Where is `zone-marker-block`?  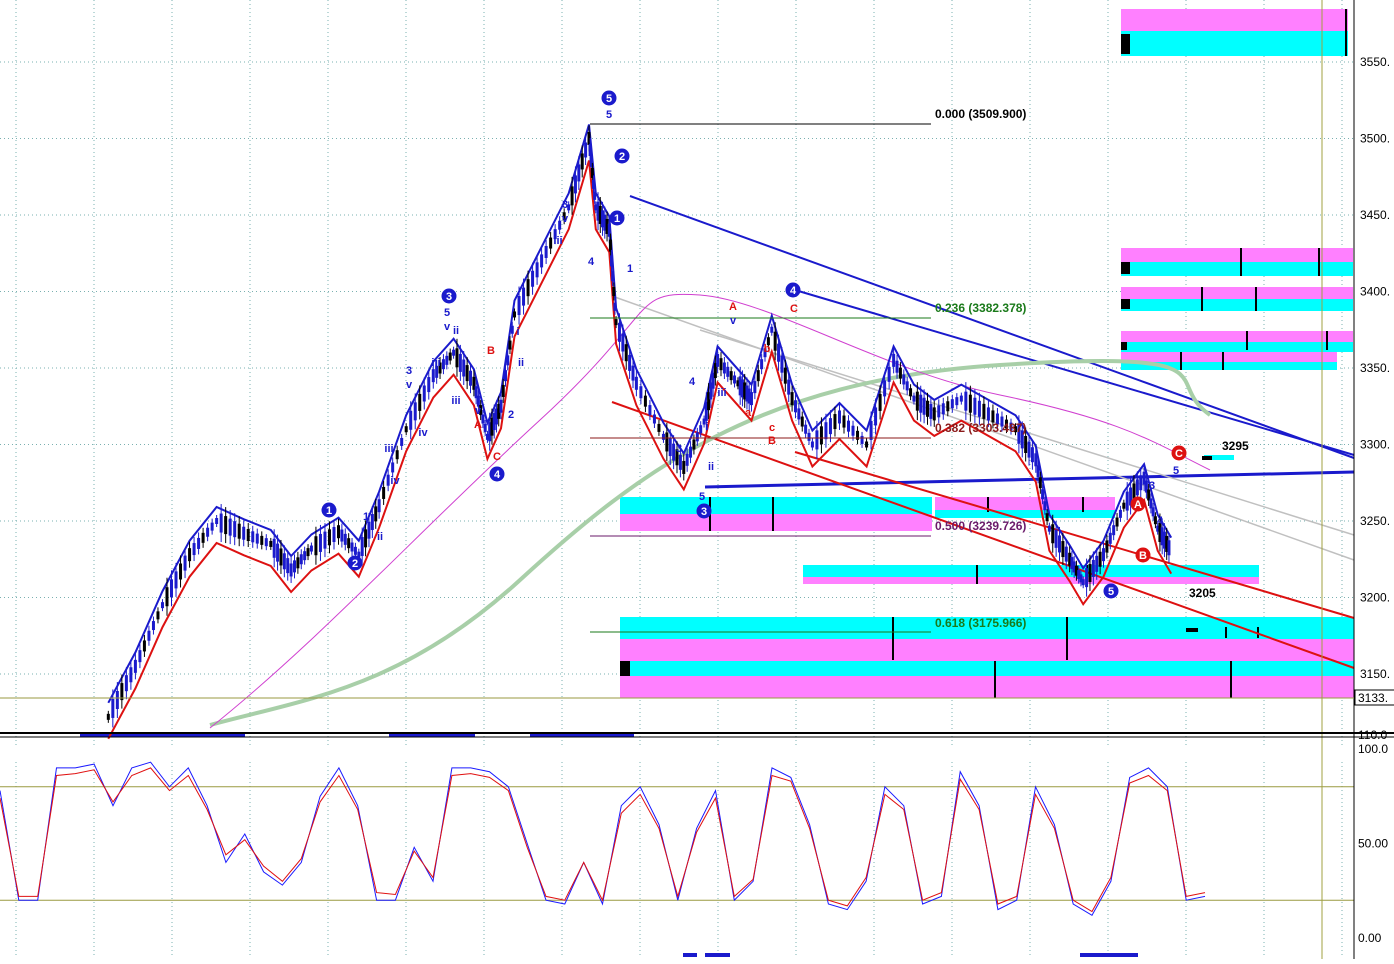 zone-marker-block is located at coordinates (1125, 44).